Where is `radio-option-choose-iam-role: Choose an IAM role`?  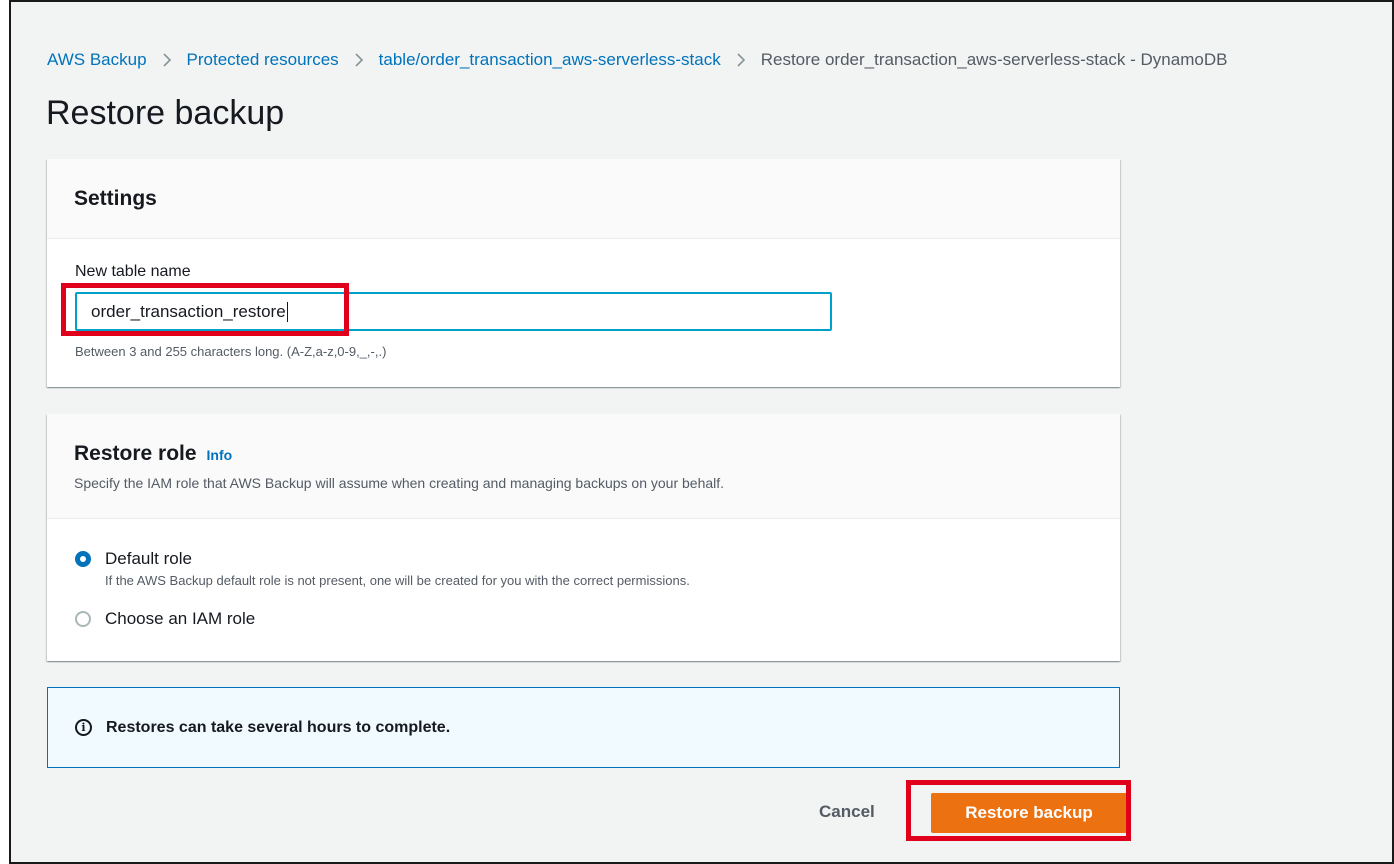
radio-option-choose-iam-role: Choose an IAM role is located at coordinates (165, 619).